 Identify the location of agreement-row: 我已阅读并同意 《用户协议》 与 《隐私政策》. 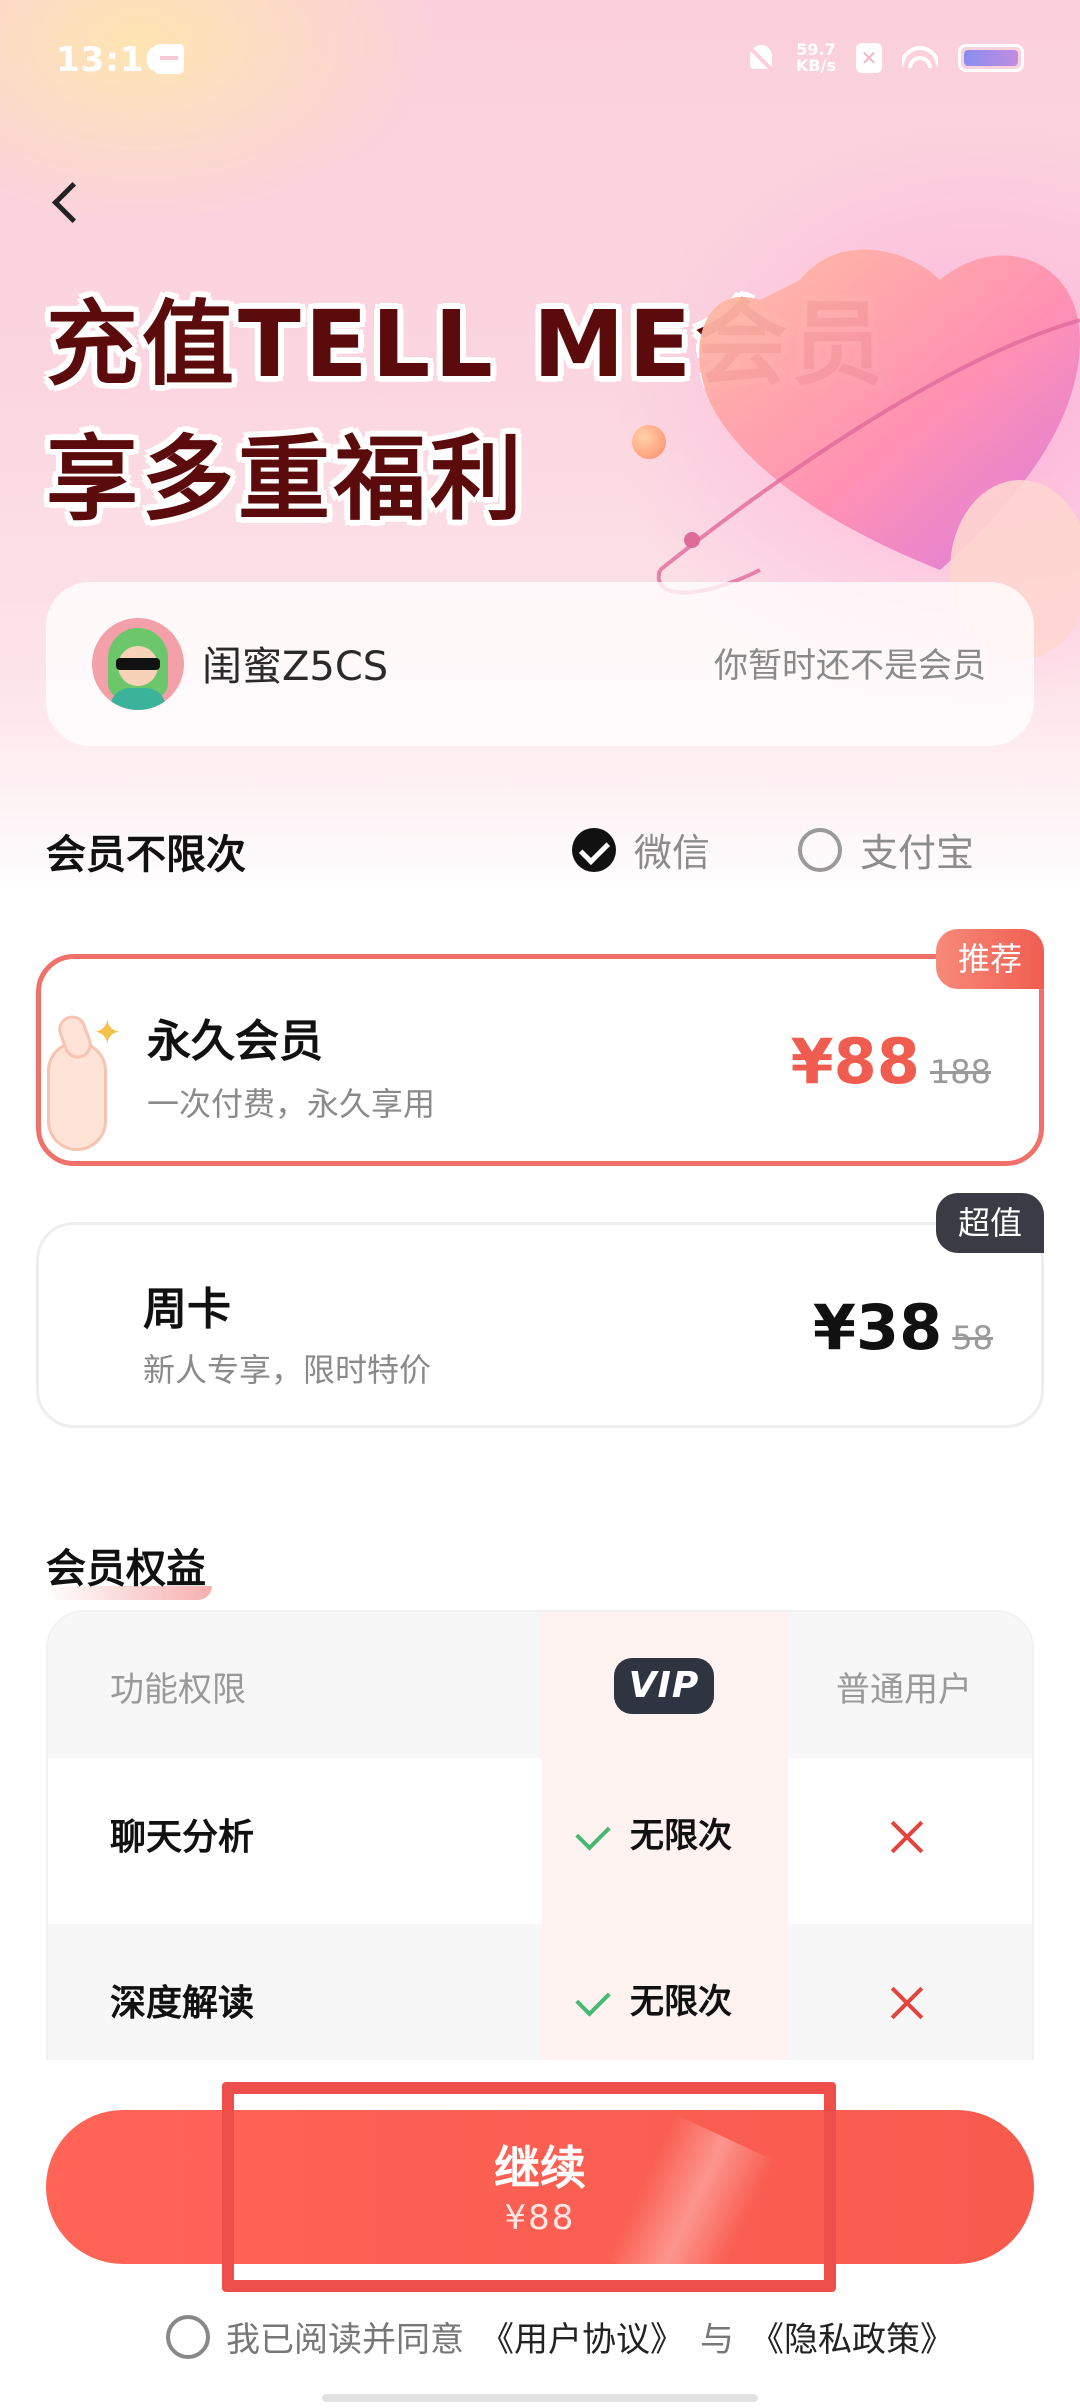
(560, 2336).